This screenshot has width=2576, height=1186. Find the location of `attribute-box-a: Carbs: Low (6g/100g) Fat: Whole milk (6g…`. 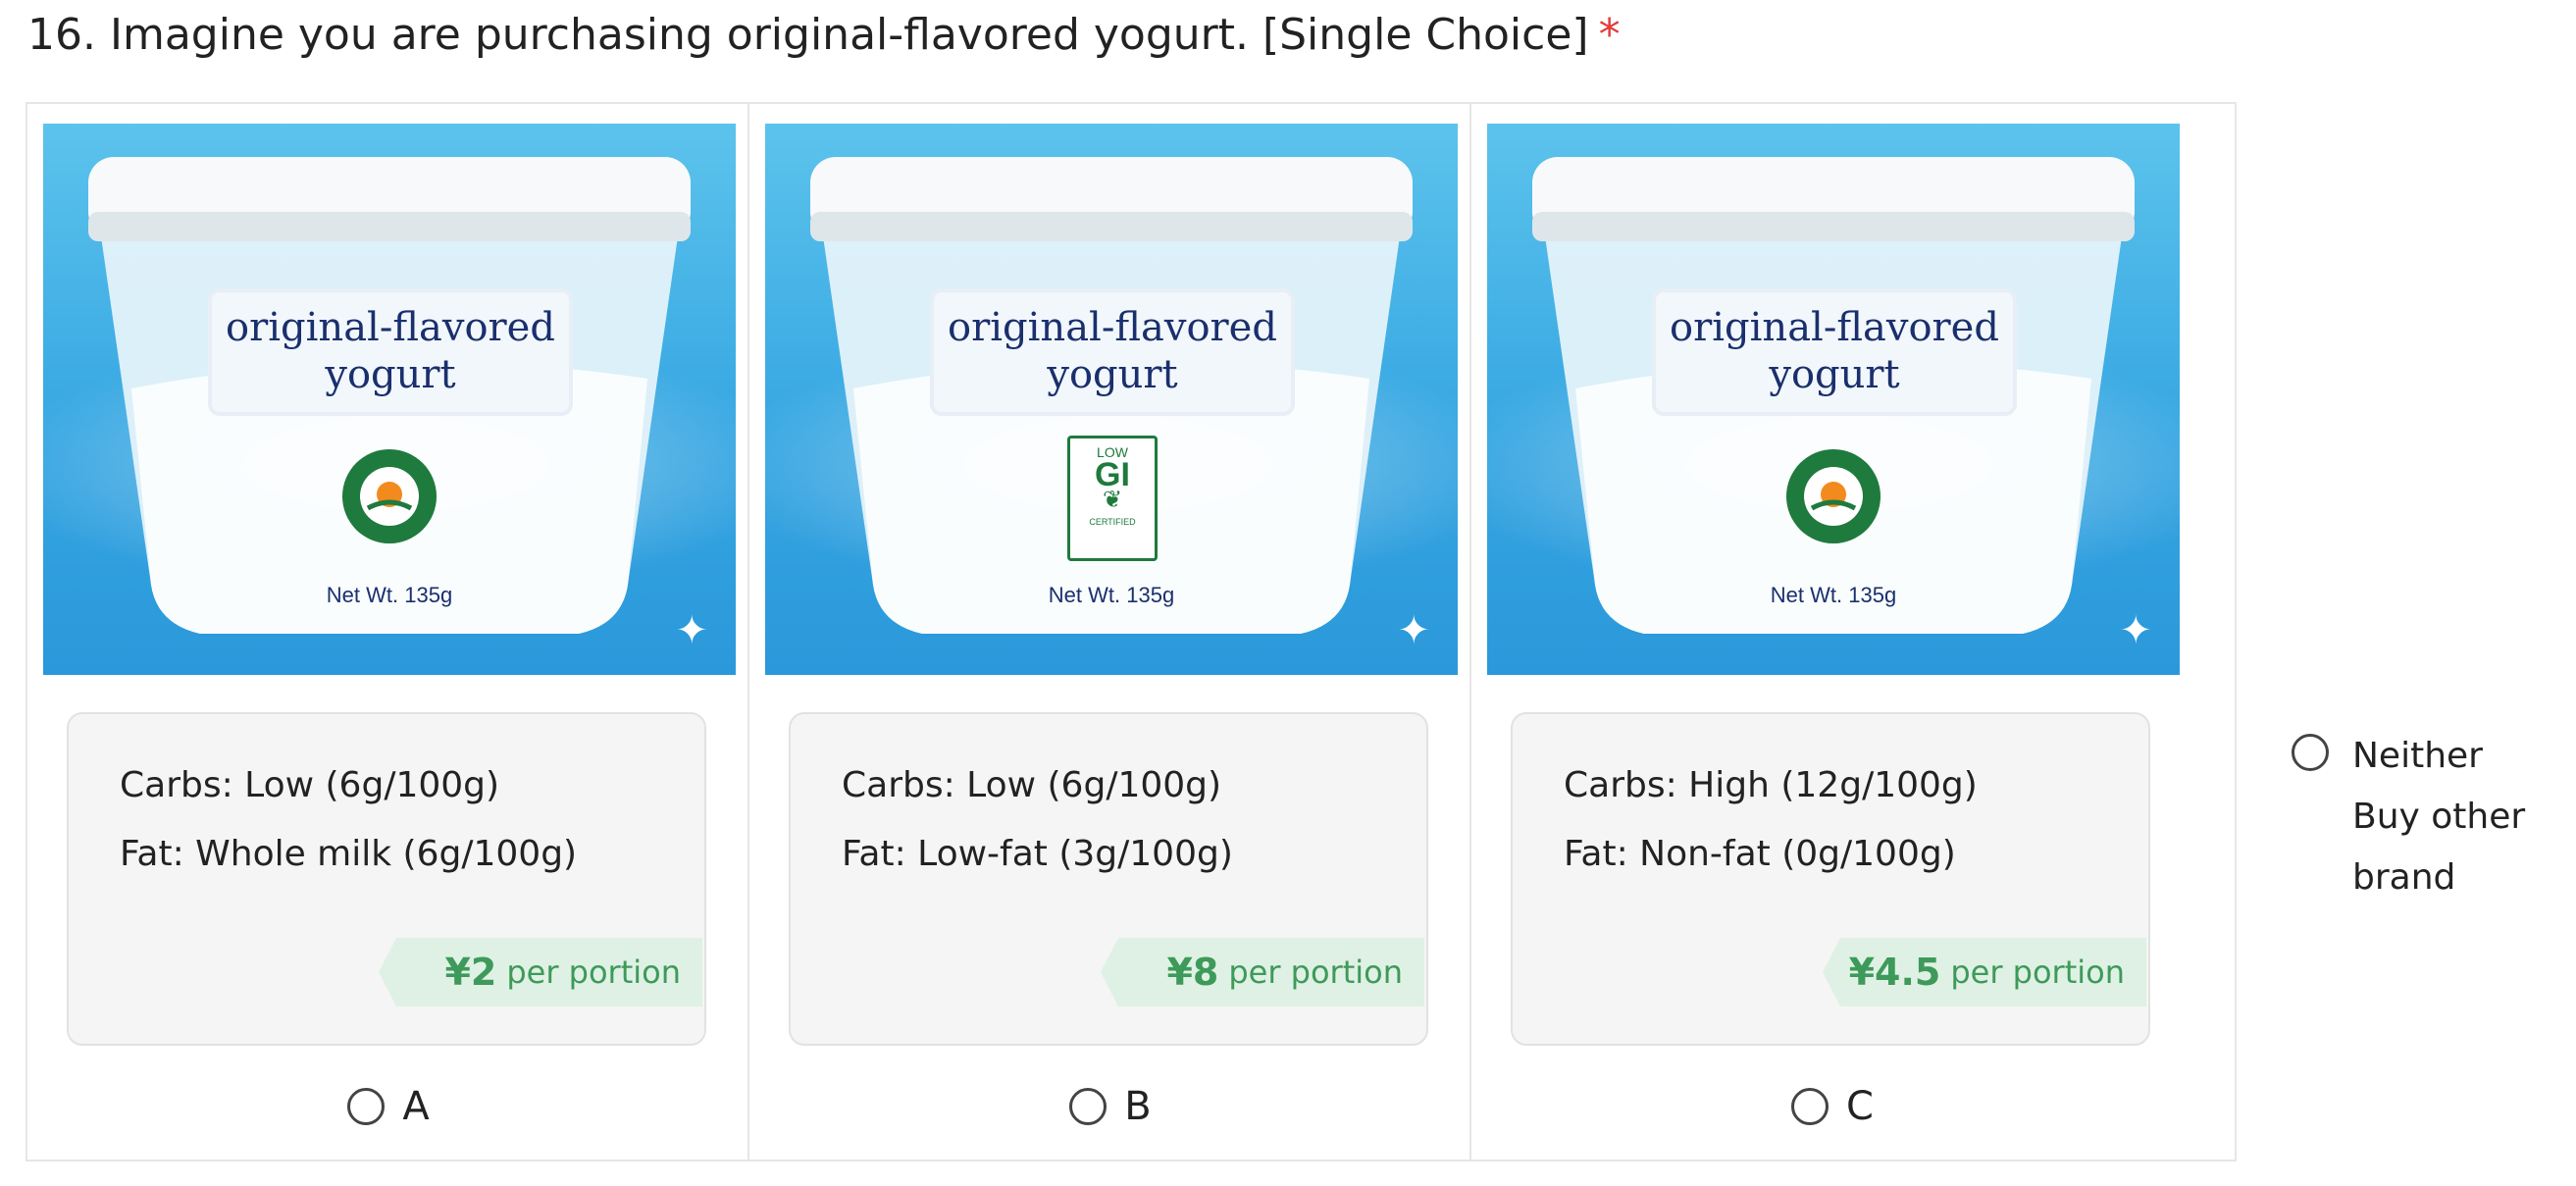

attribute-box-a: Carbs: Low (6g/100g) Fat: Whole milk (6g… is located at coordinates (386, 879).